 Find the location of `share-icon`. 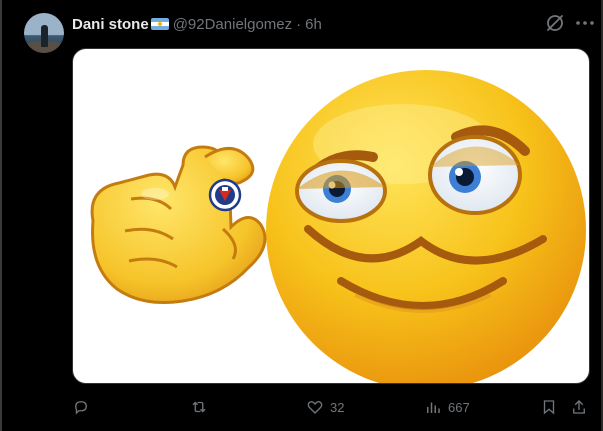

share-icon is located at coordinates (579, 407).